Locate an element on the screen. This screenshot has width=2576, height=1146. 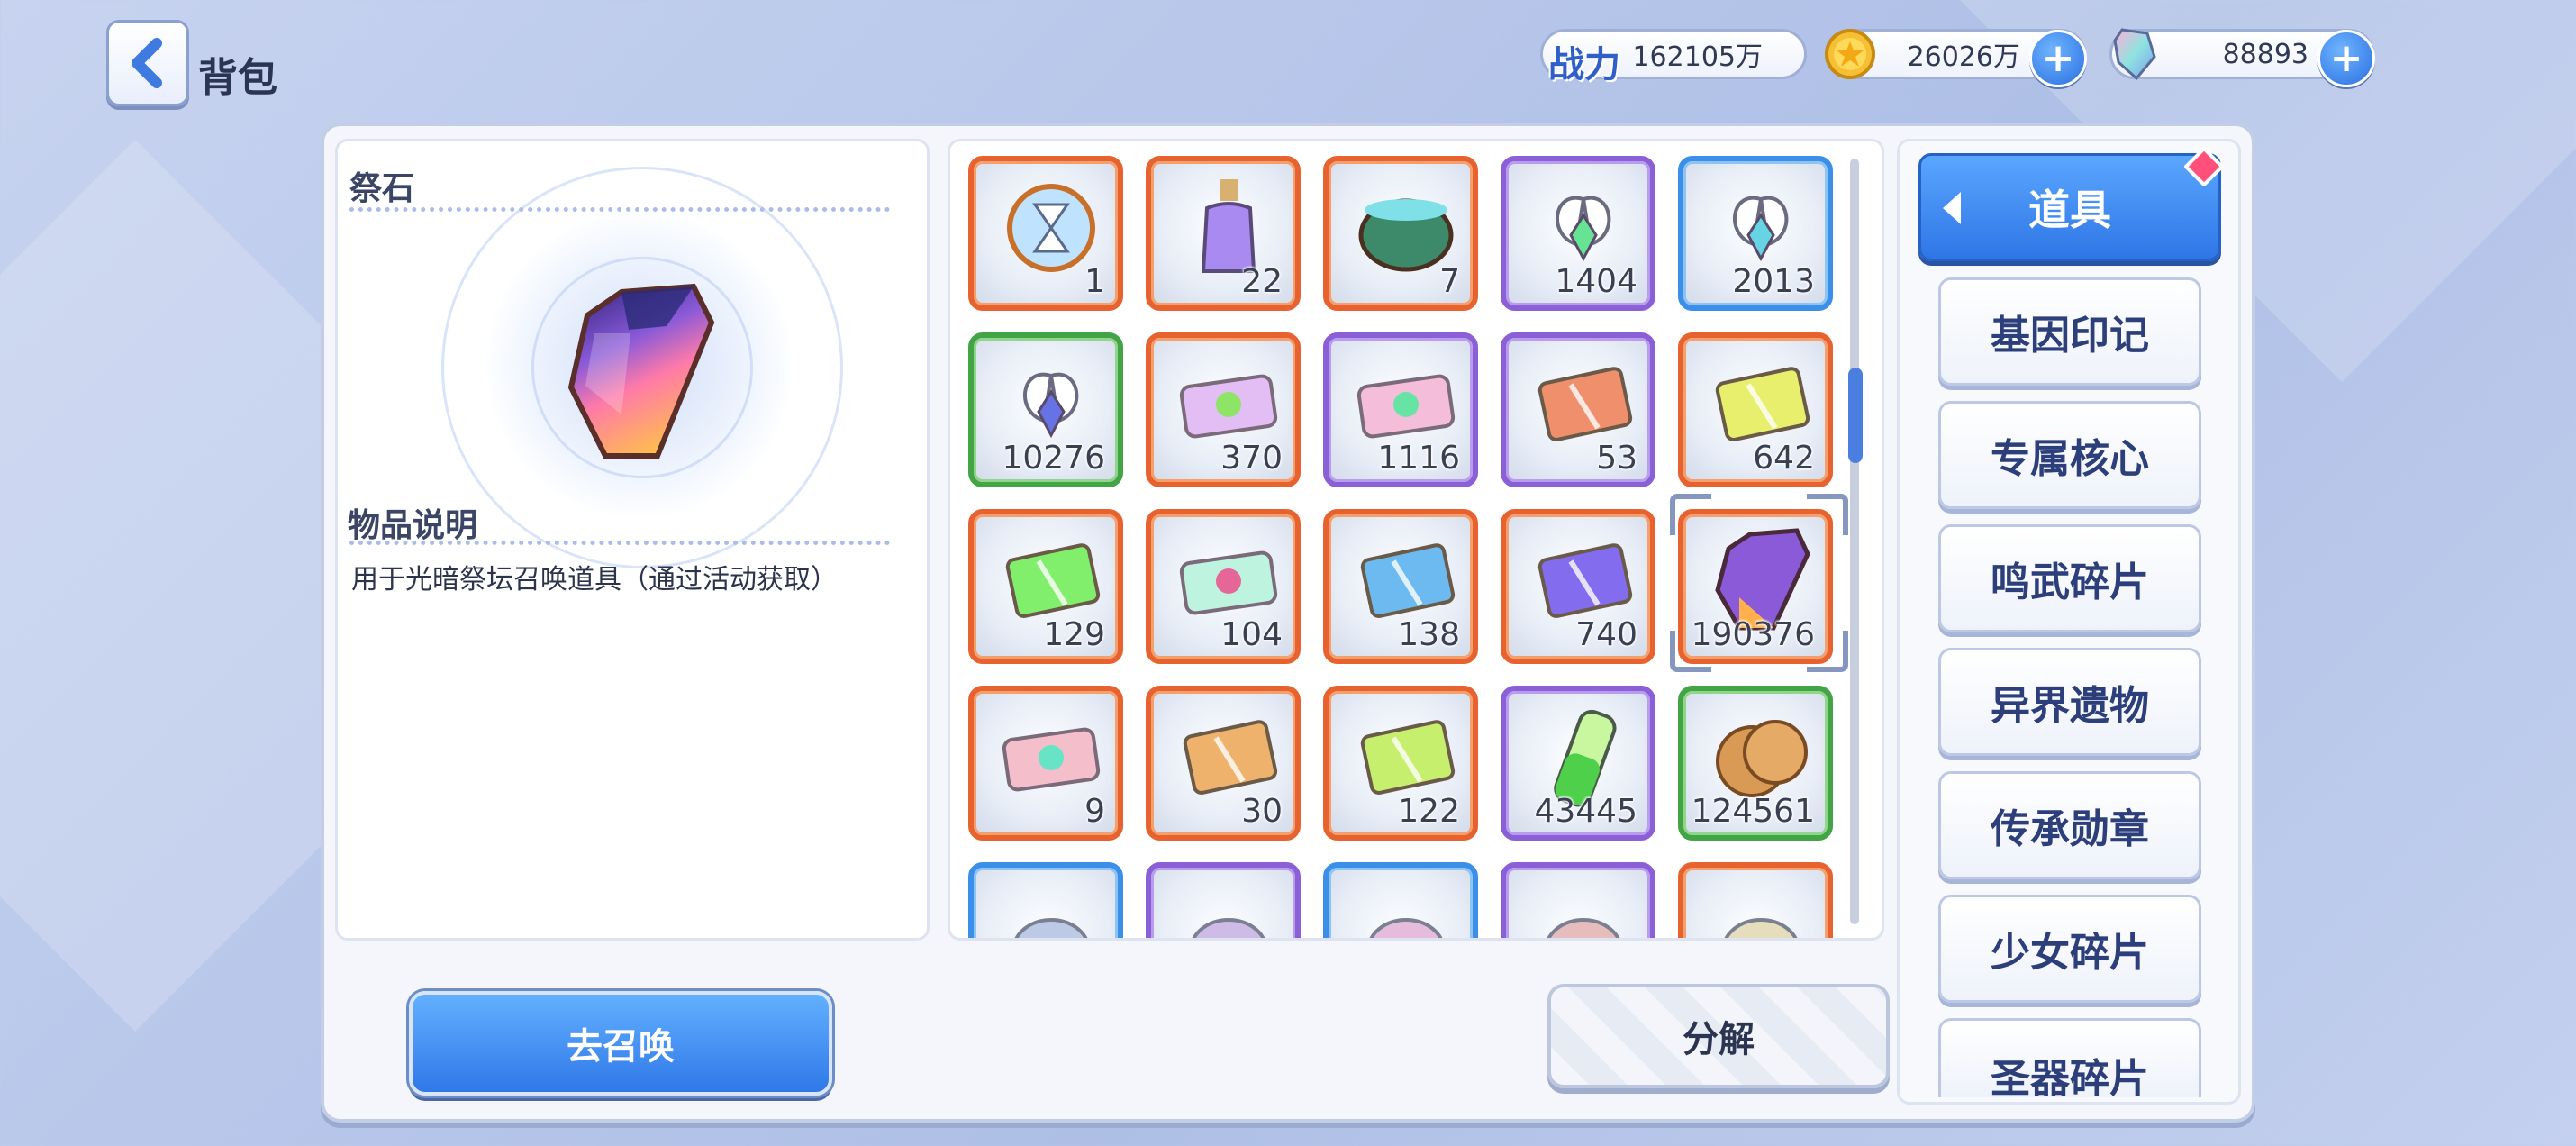
item-slot: 9 is located at coordinates (1045, 763).